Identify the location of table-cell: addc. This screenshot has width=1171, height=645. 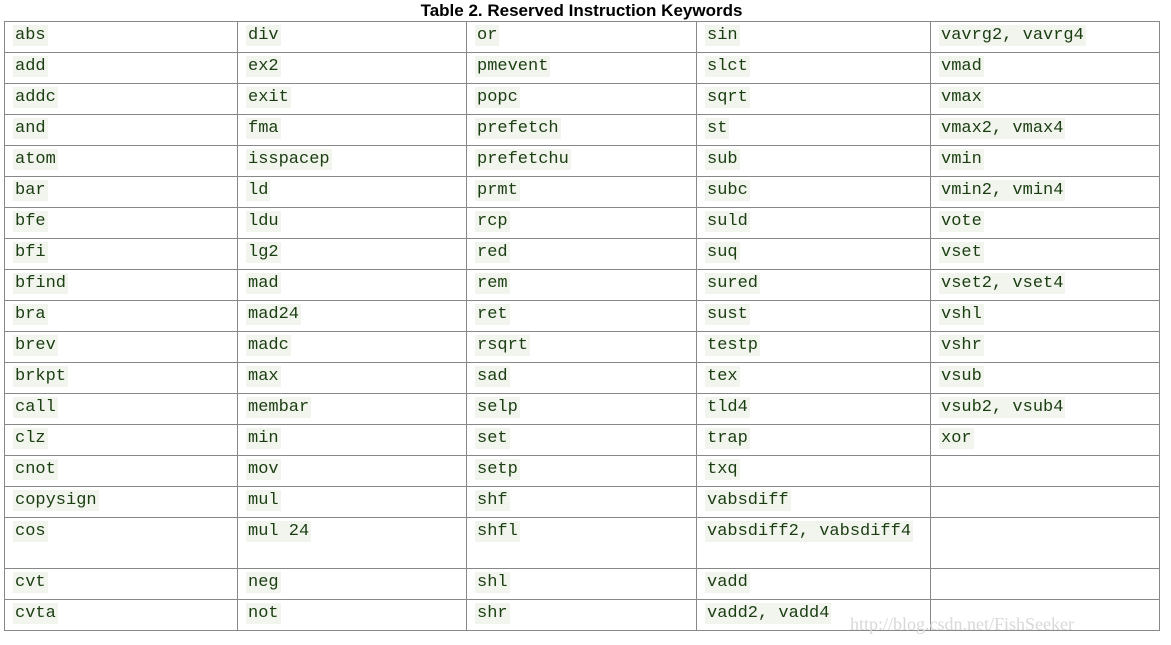
(121, 99).